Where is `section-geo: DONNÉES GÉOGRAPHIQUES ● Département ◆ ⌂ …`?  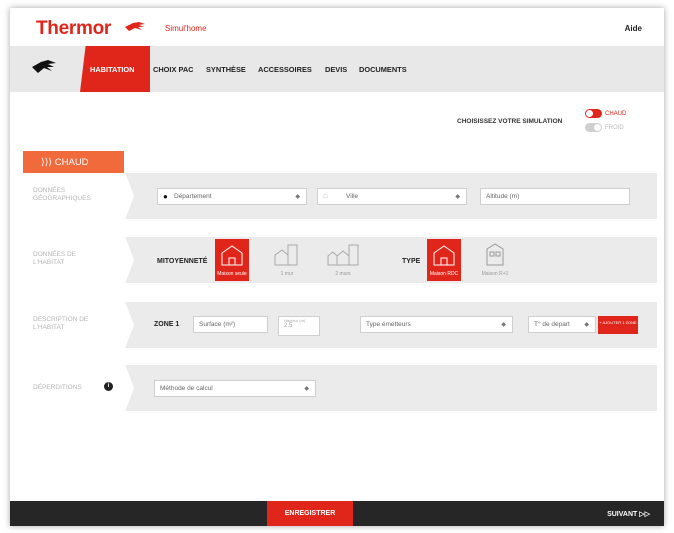
section-geo: DONNÉES GÉOGRAPHIQUES ● Département ◆ ⌂ … is located at coordinates (340, 196).